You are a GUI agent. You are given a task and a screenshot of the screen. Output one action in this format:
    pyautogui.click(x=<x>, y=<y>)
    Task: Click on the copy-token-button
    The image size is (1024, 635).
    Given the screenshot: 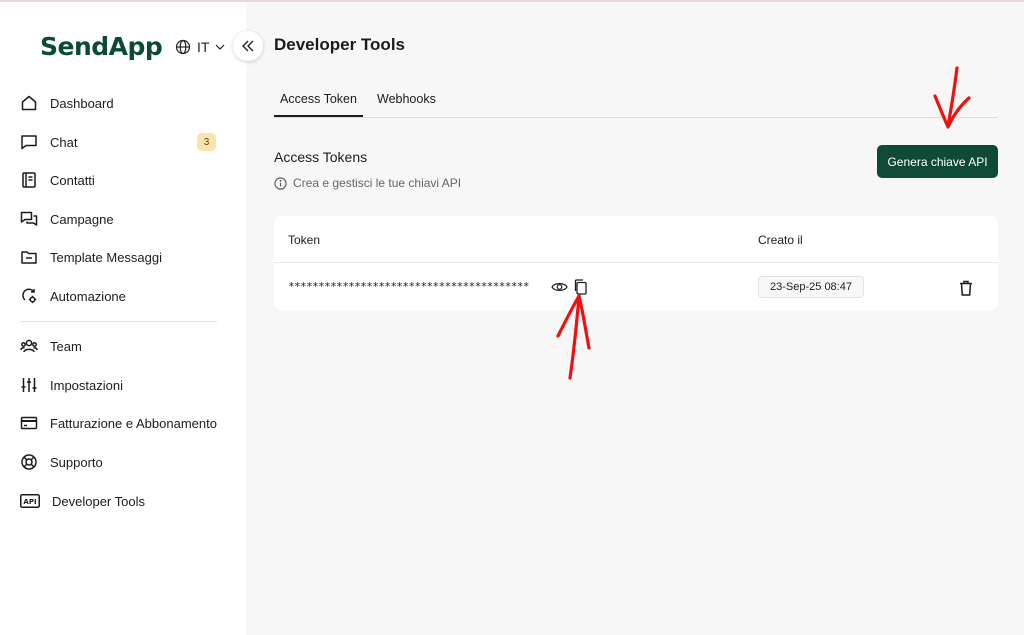 What is the action you would take?
    pyautogui.click(x=580, y=287)
    